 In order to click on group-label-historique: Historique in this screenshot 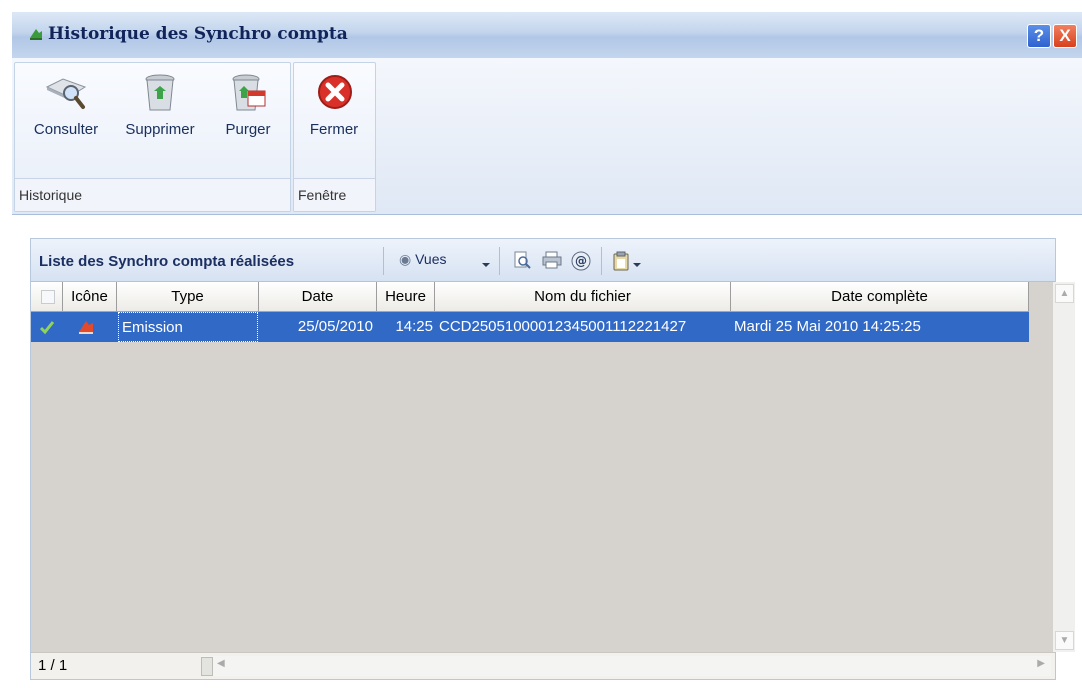, I will do `click(152, 194)`.